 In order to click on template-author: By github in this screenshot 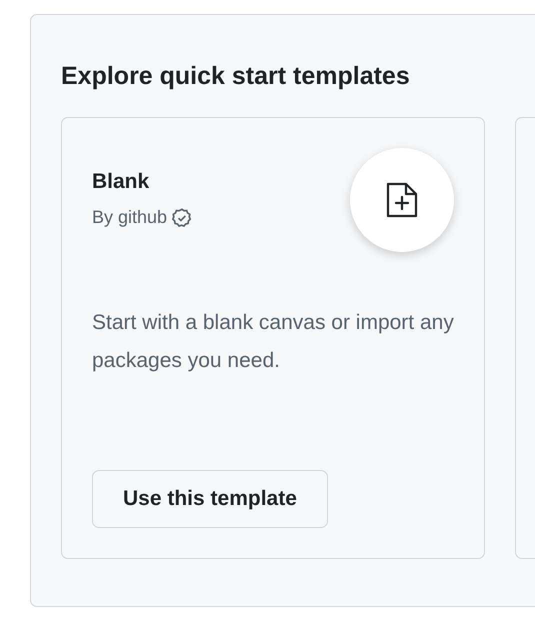, I will do `click(130, 217)`.